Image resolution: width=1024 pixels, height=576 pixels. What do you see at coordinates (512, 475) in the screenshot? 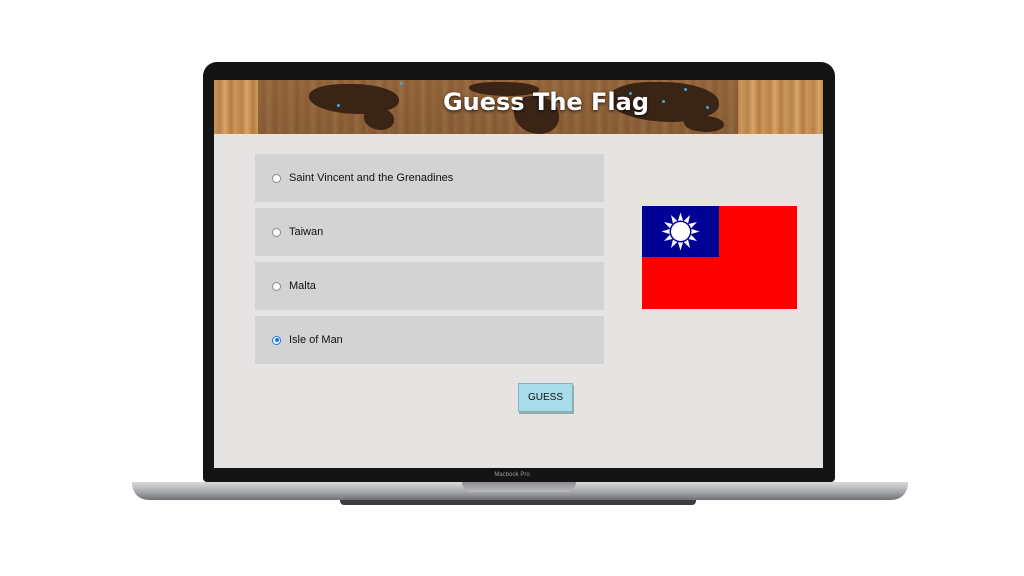
I see `device-label: Macbook Pro` at bounding box center [512, 475].